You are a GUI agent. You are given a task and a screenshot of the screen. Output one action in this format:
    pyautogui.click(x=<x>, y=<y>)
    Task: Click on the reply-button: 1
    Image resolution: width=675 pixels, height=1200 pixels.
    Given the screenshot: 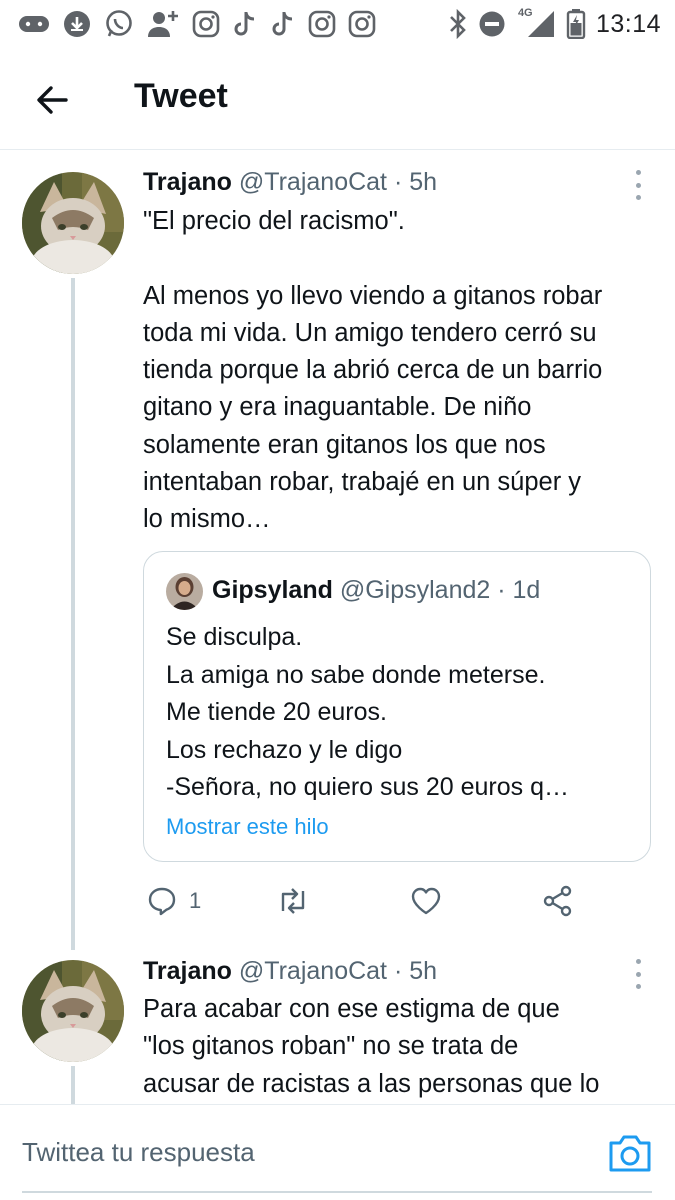 What is the action you would take?
    pyautogui.click(x=174, y=901)
    